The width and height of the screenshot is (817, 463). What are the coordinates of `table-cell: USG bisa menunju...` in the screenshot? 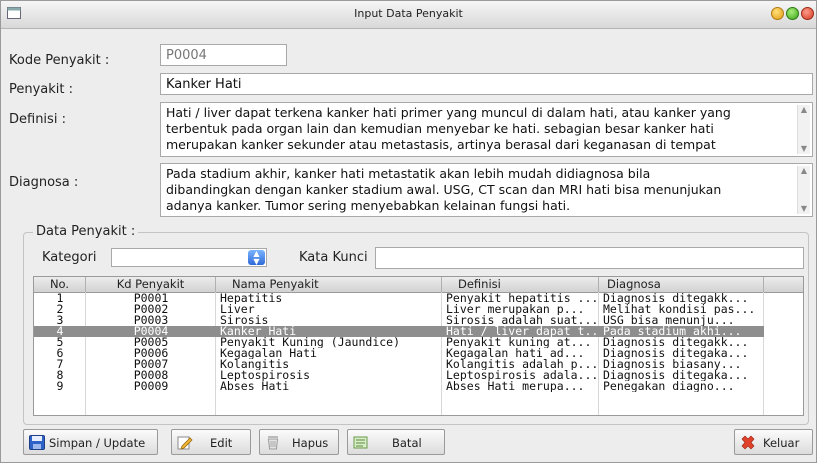 It's located at (669, 320).